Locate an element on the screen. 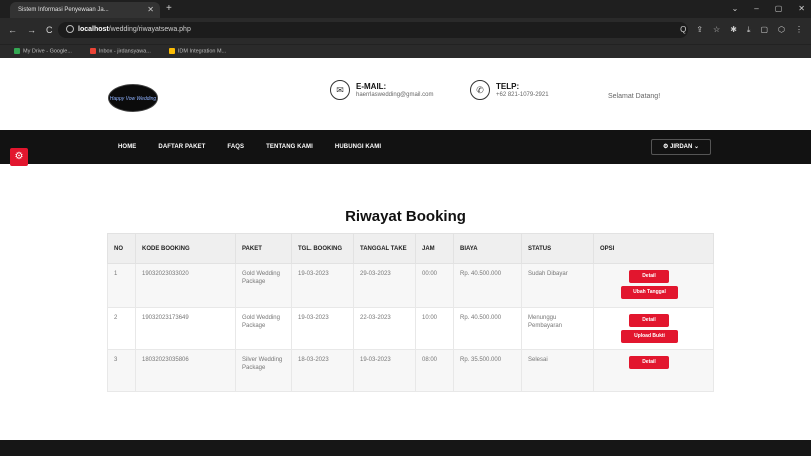  column-header: STATUS is located at coordinates (557, 248).